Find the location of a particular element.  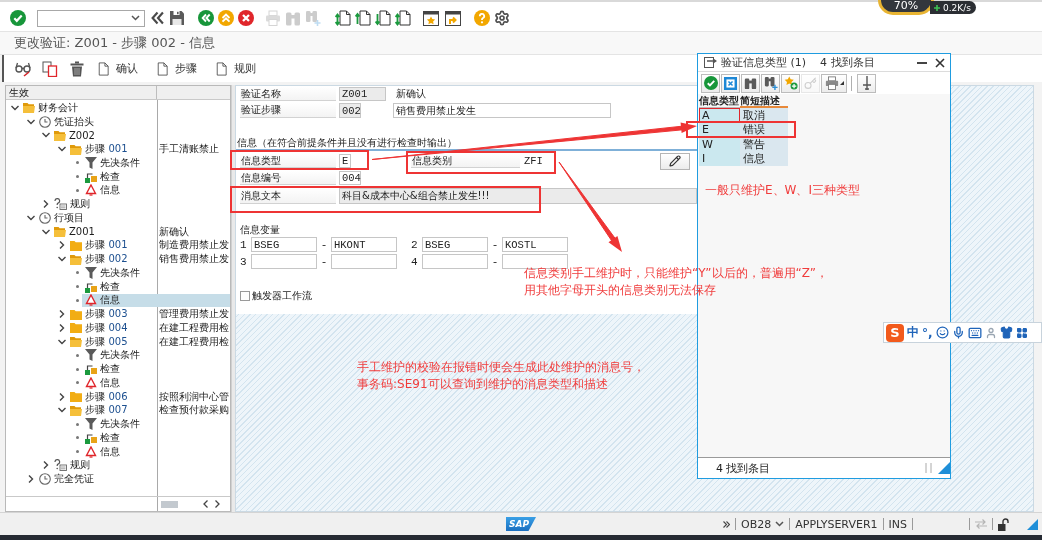

settings-button is located at coordinates (502, 18).